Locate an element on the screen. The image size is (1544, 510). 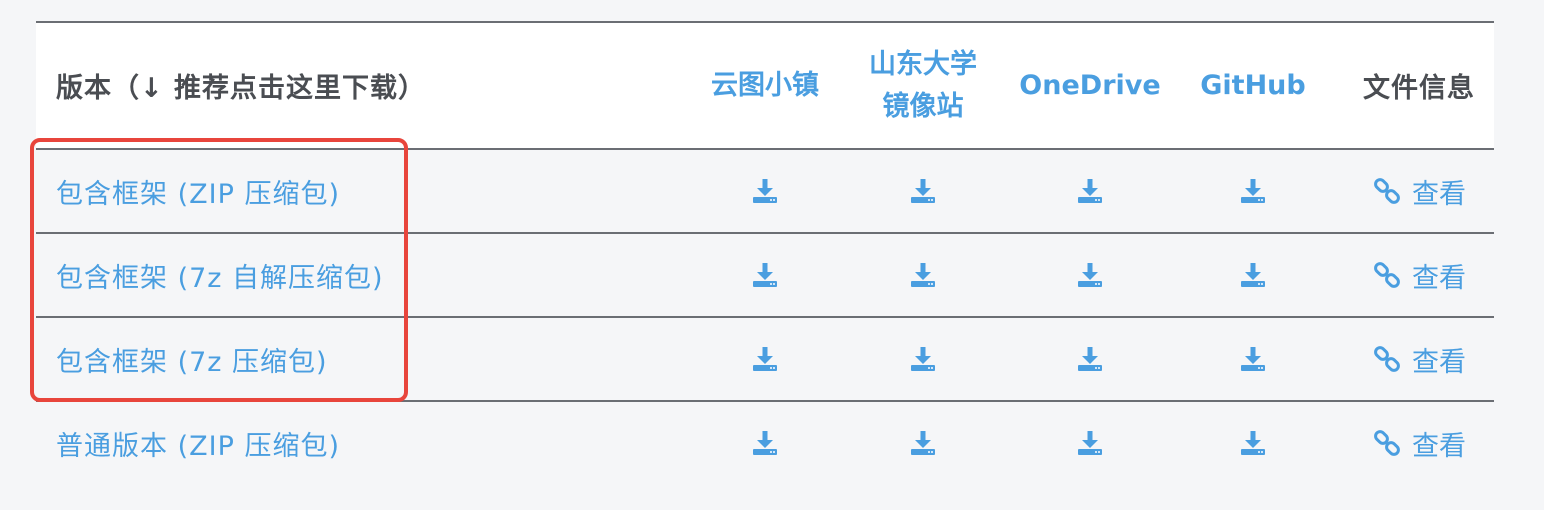
header-version-label: 版本（↓ 推荐点击这里下载） is located at coordinates (241, 88).